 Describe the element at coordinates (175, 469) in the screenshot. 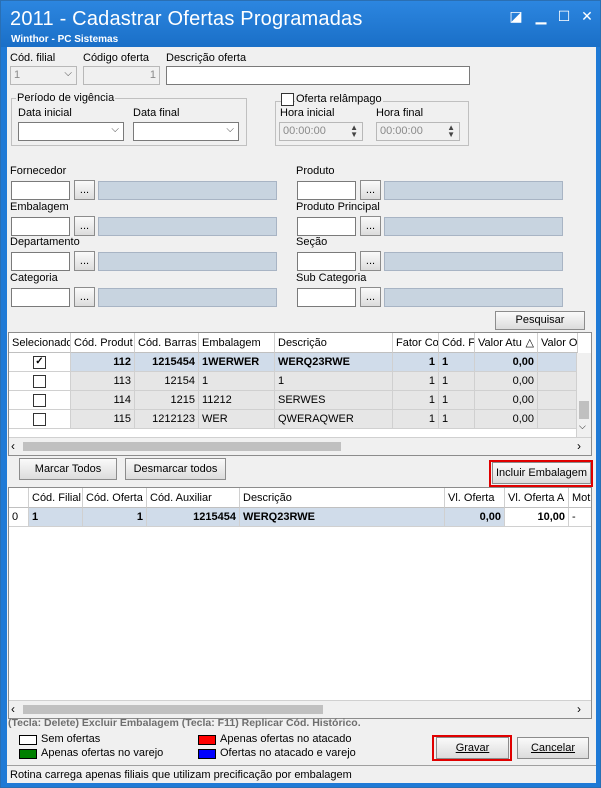

I see `desmarcar-todos-button: Desmarcar todos` at that location.